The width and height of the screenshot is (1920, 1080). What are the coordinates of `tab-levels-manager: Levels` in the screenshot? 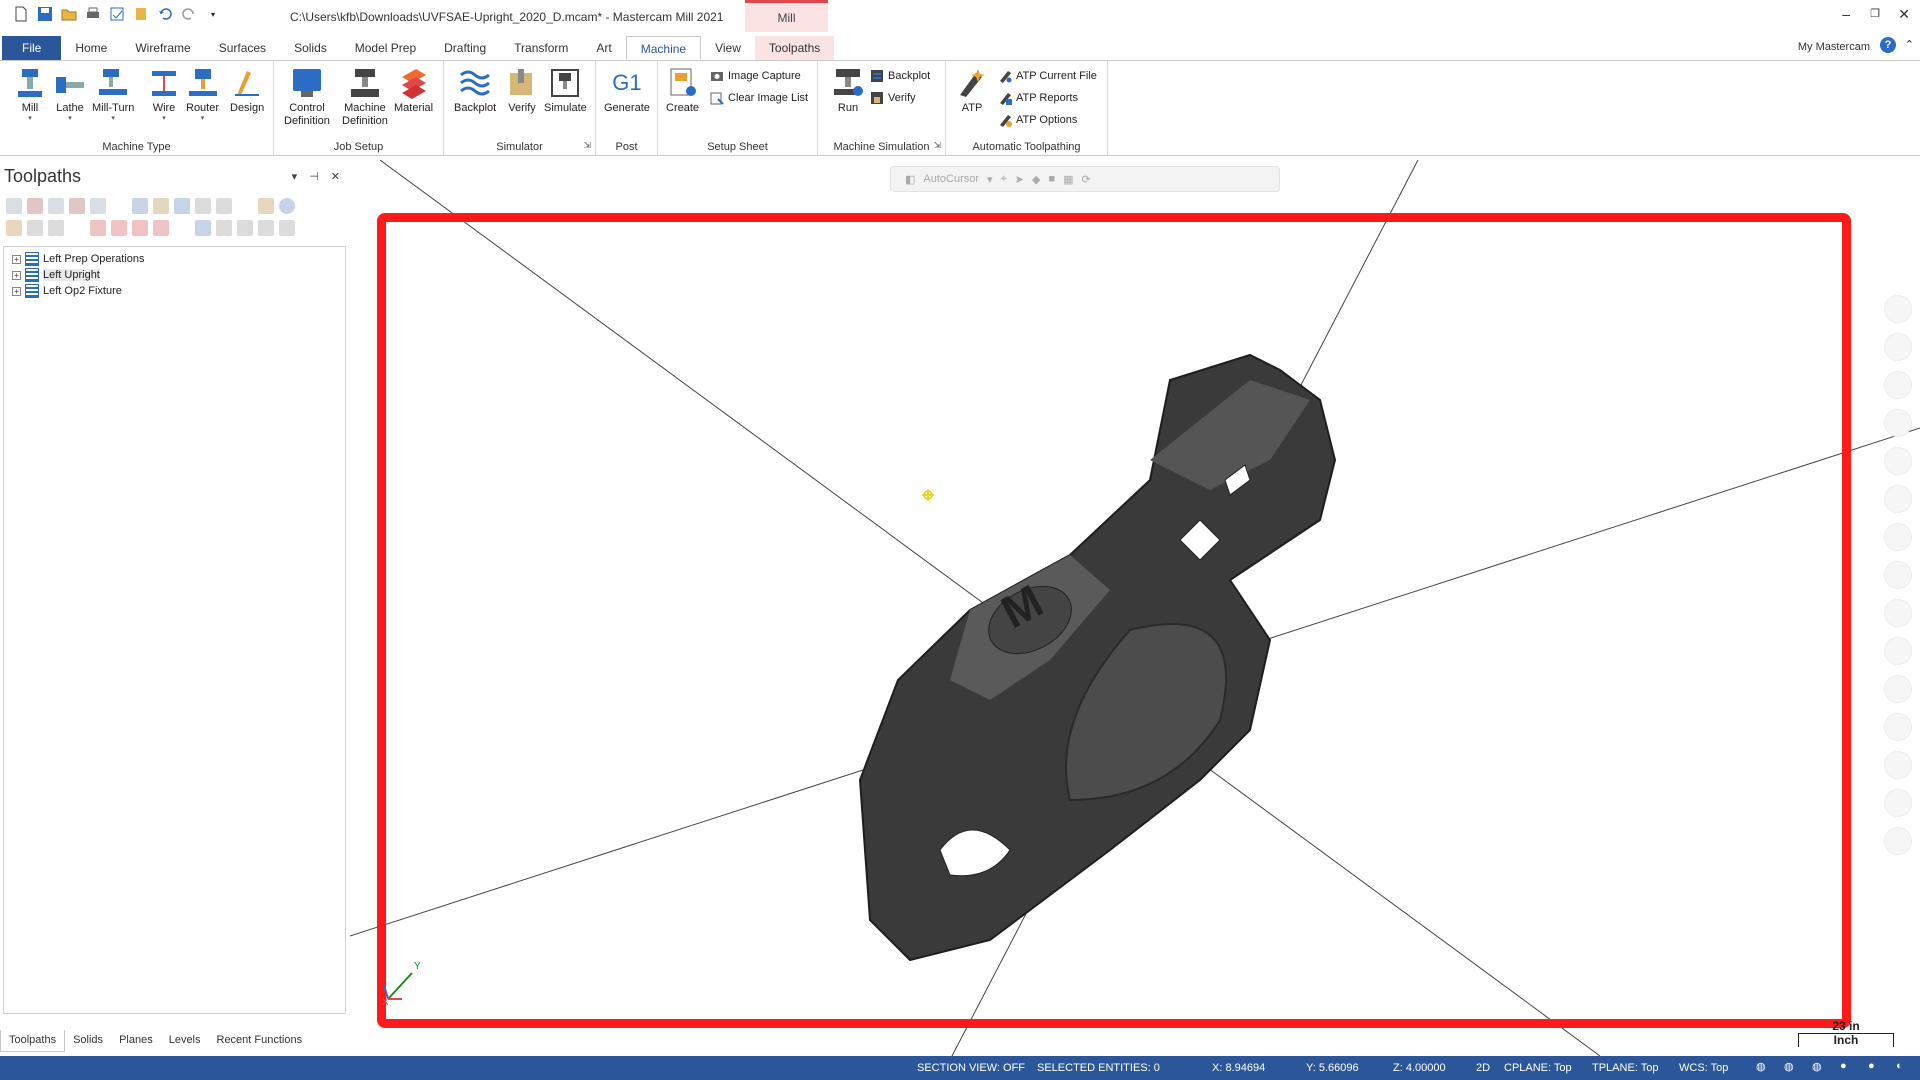 It's located at (185, 1041).